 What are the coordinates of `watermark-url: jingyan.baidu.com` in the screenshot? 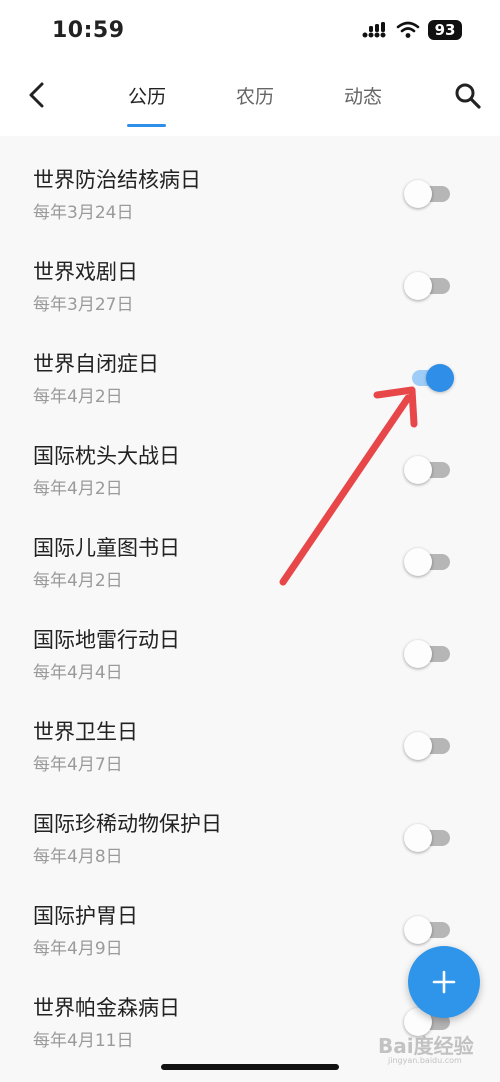 It's located at (425, 1060).